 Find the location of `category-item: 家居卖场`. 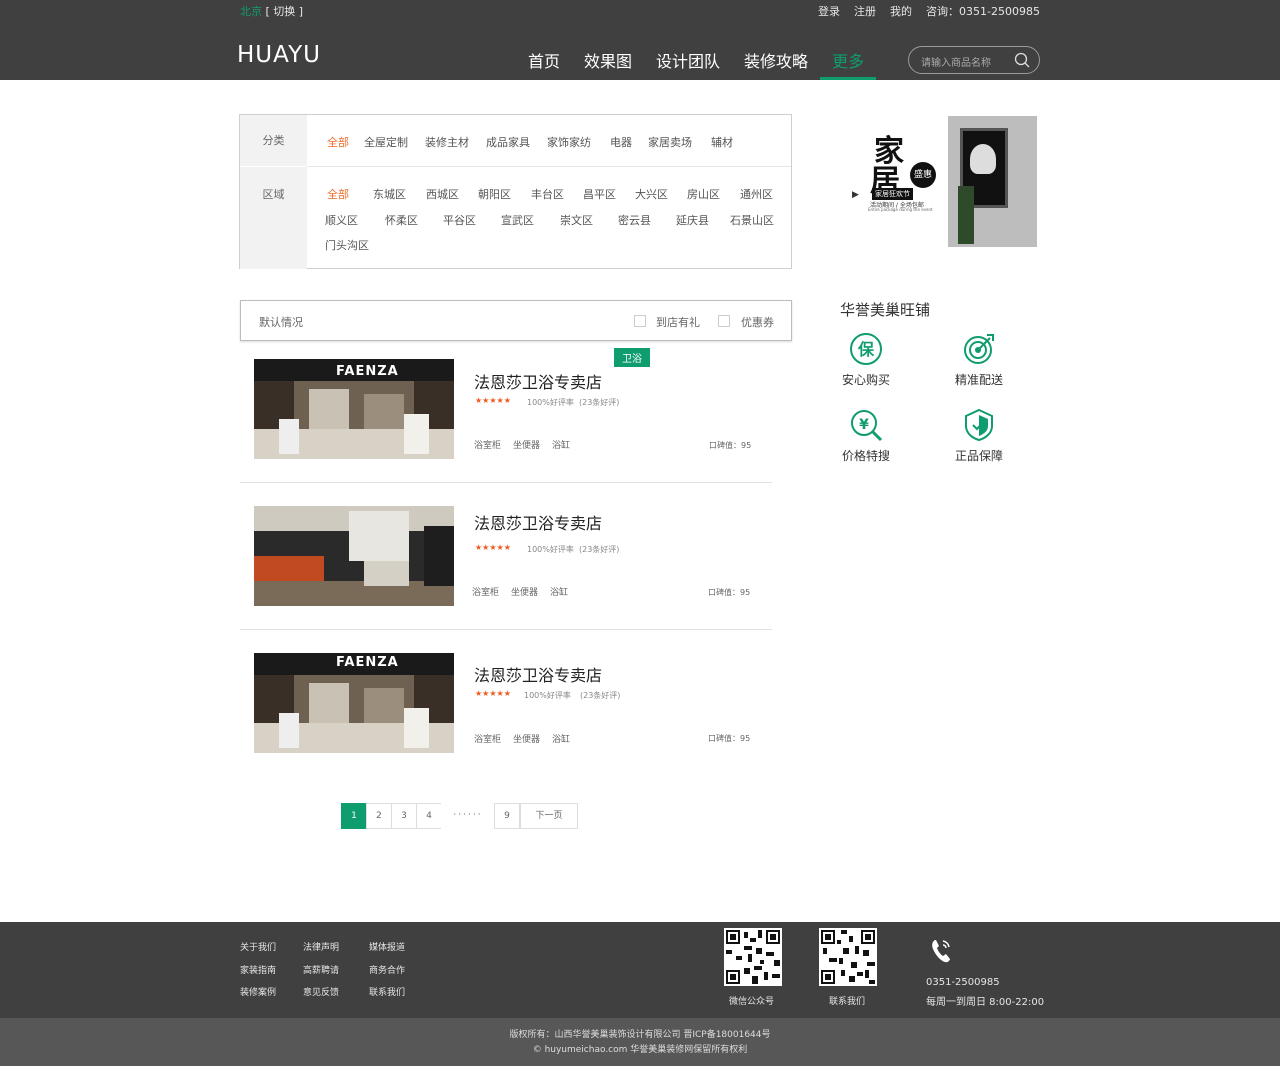

category-item: 家居卖场 is located at coordinates (670, 142).